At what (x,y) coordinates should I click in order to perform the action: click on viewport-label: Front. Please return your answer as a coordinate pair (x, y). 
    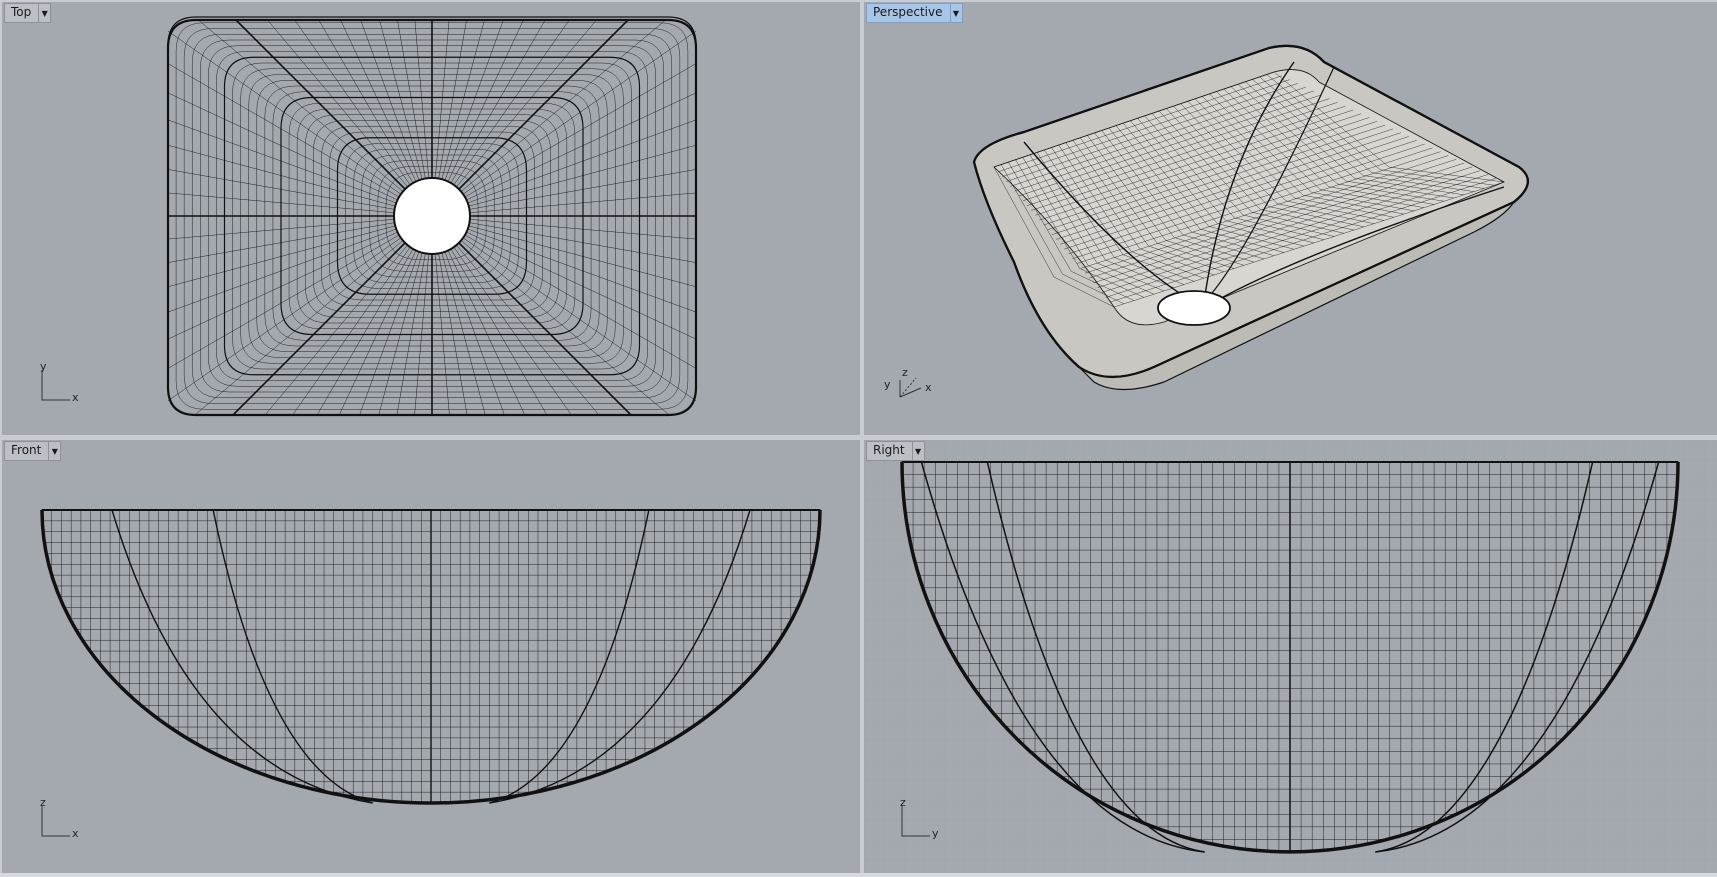
    Looking at the image, I should click on (26, 451).